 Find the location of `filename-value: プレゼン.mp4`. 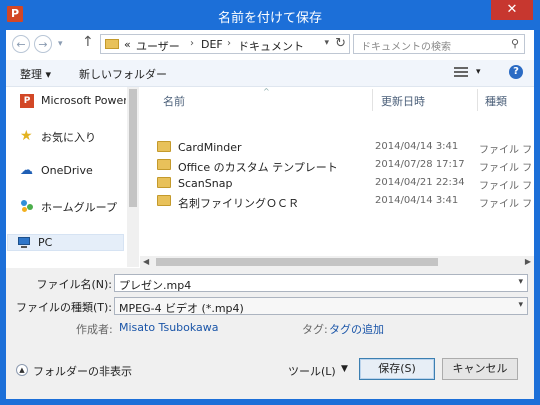

filename-value: プレゼン.mp4 is located at coordinates (155, 285).